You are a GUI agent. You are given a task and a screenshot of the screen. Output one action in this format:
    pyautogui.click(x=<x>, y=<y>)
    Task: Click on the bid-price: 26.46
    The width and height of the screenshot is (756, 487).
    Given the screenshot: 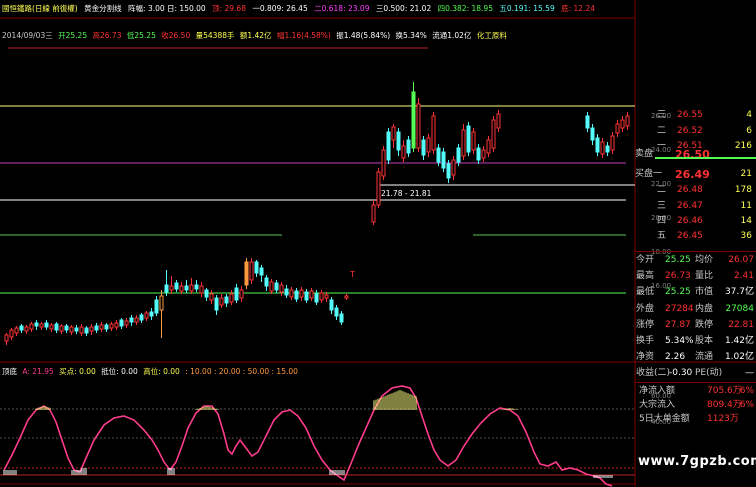 What is the action you would take?
    pyautogui.click(x=690, y=221)
    